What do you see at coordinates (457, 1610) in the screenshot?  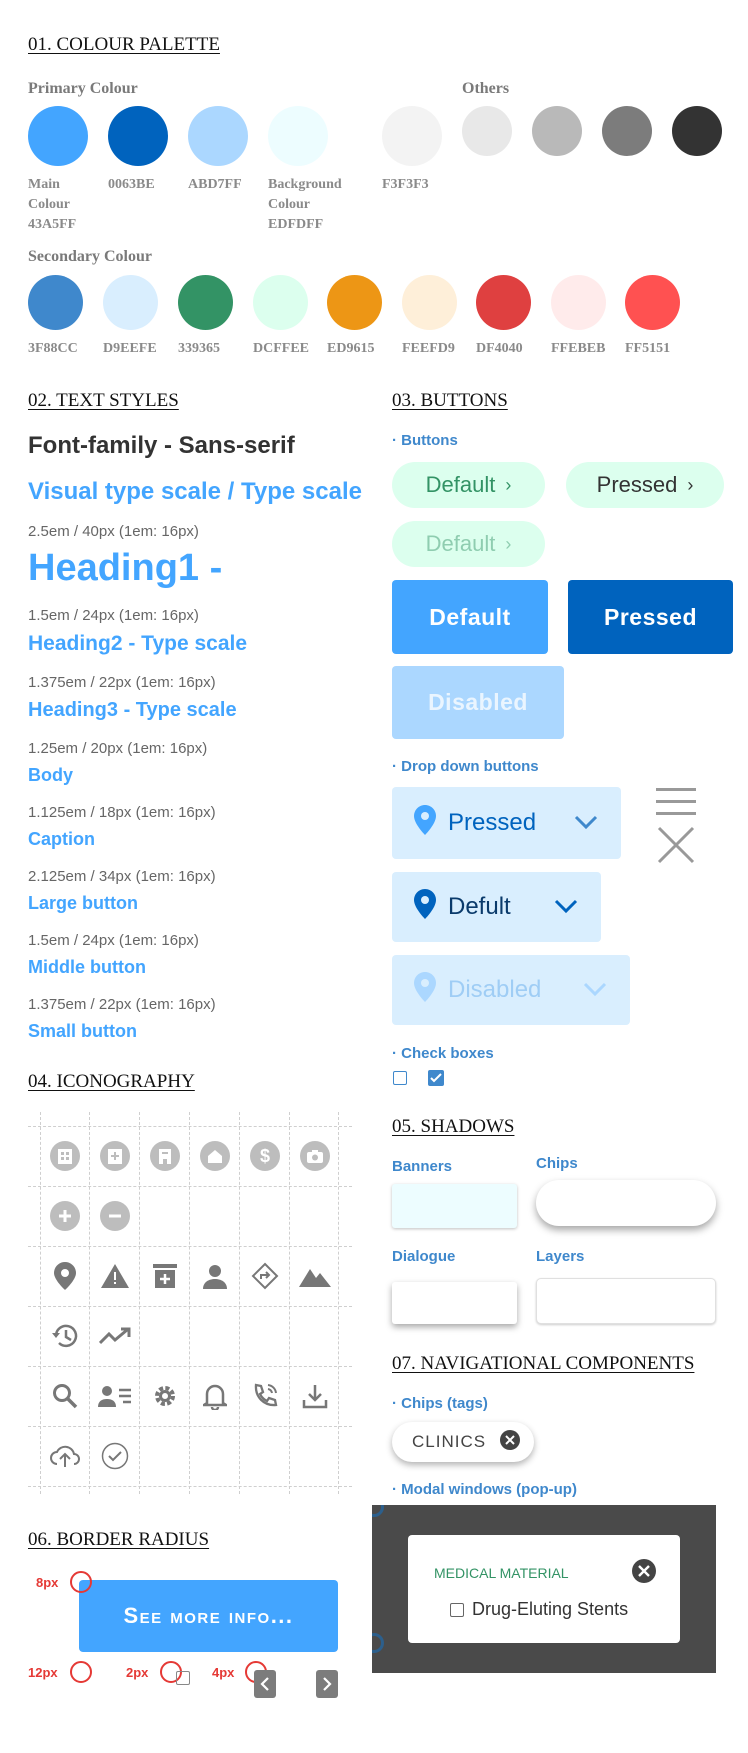 I see `modal-checkbox` at bounding box center [457, 1610].